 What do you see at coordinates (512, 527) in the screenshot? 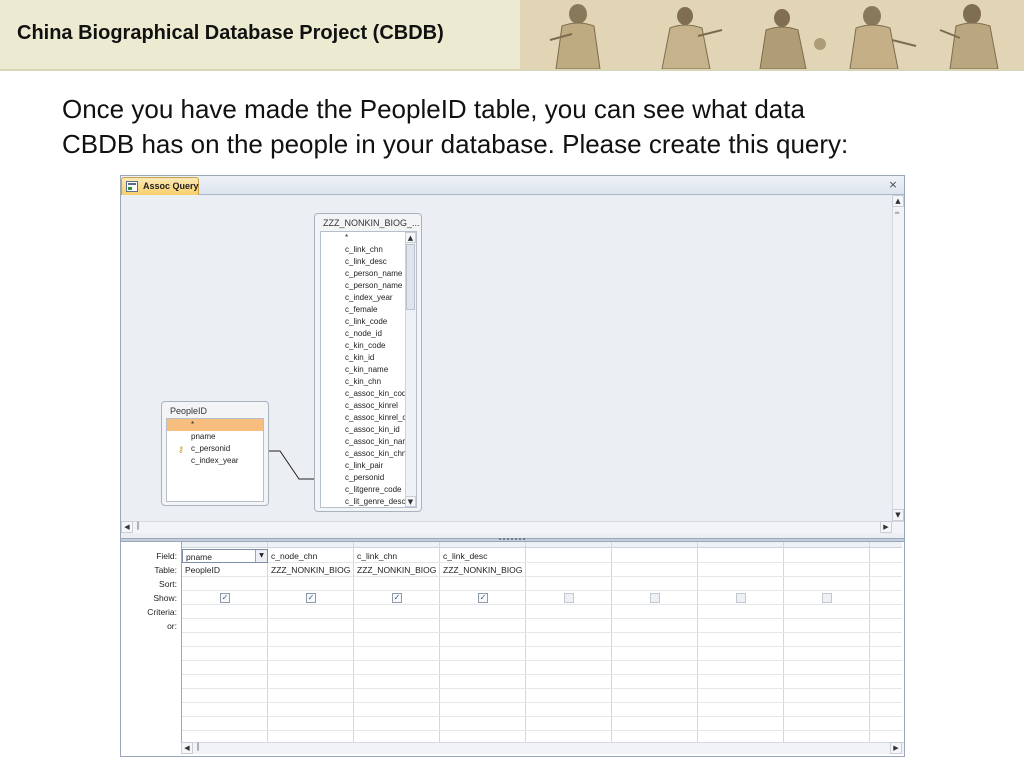
I see `design-pane-hscroll: ◀ ║ ▶` at bounding box center [512, 527].